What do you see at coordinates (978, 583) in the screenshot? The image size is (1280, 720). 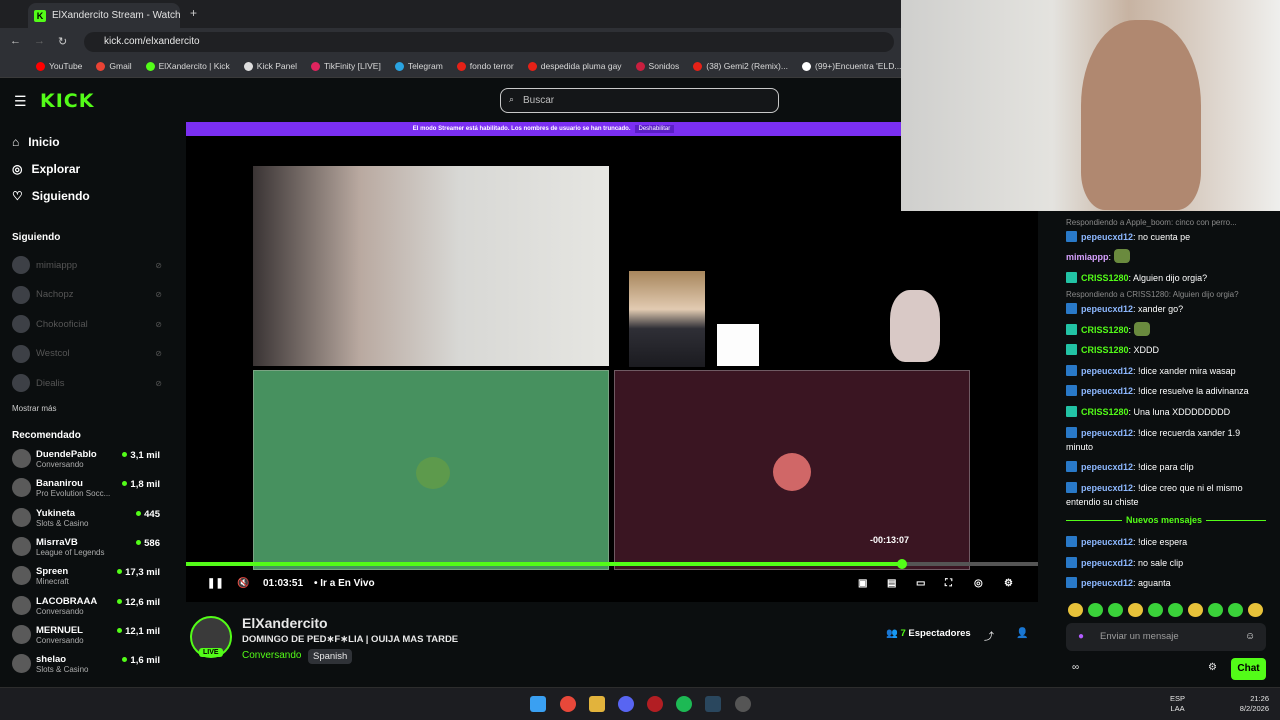 I see `speed-icon: ◎` at bounding box center [978, 583].